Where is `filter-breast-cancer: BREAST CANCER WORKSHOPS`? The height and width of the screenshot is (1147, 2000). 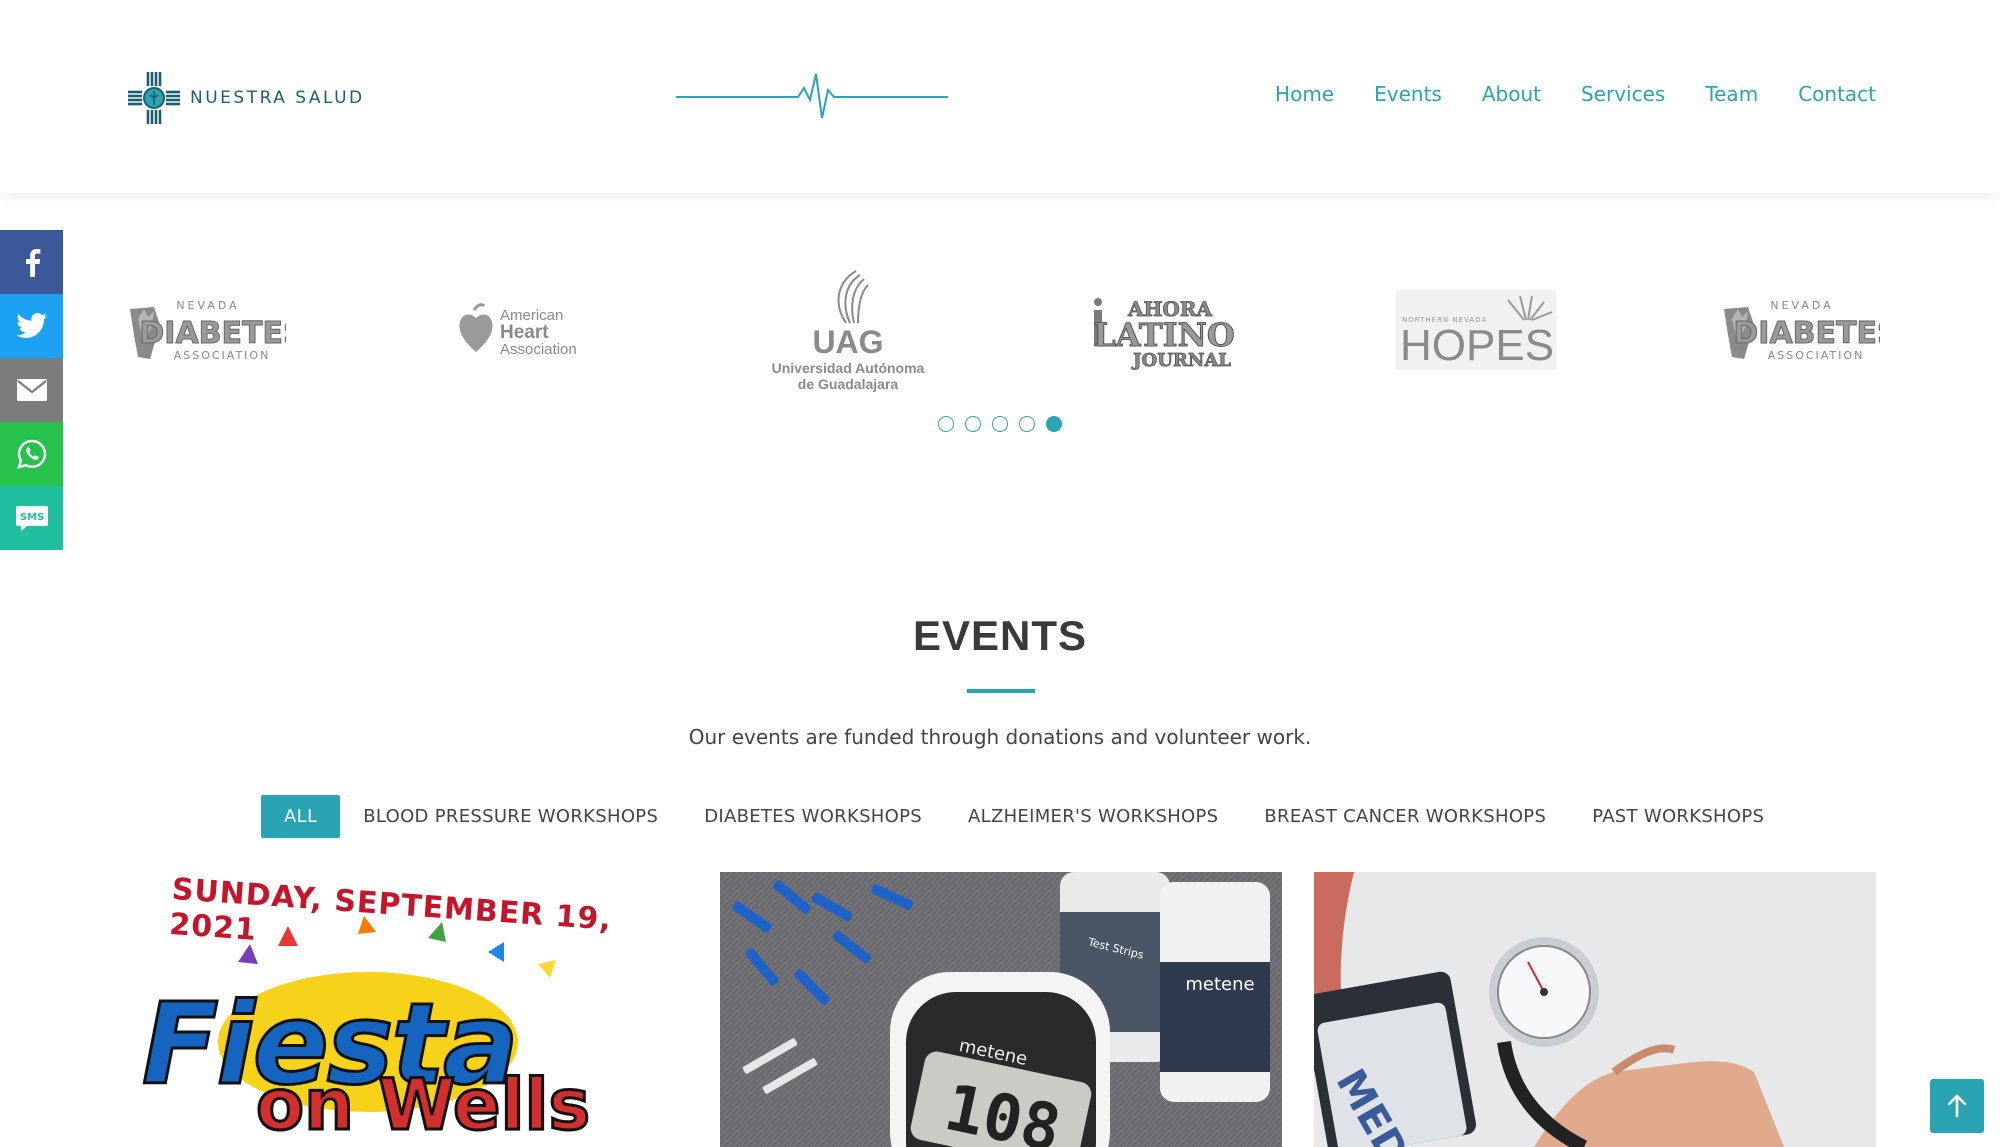 filter-breast-cancer: BREAST CANCER WORKSHOPS is located at coordinates (1405, 816).